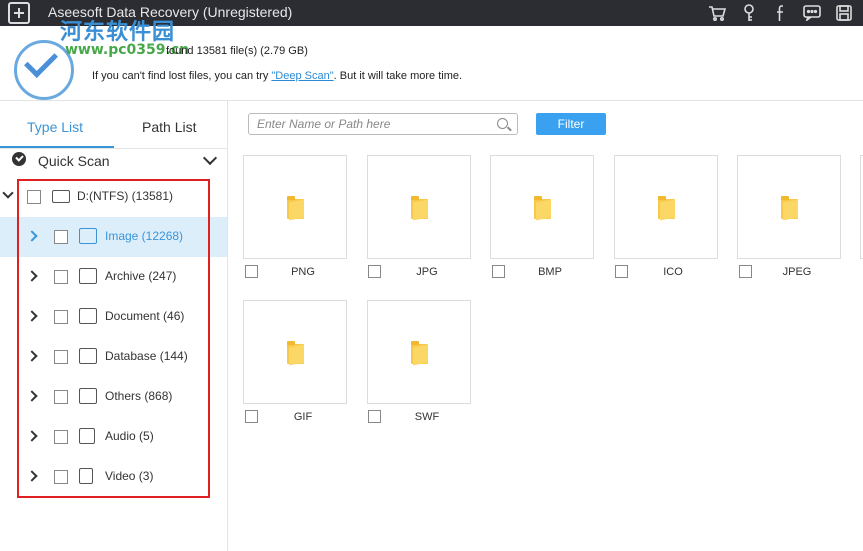  Describe the element at coordinates (797, 272) in the screenshot. I see `folder-label: JPEG` at that location.